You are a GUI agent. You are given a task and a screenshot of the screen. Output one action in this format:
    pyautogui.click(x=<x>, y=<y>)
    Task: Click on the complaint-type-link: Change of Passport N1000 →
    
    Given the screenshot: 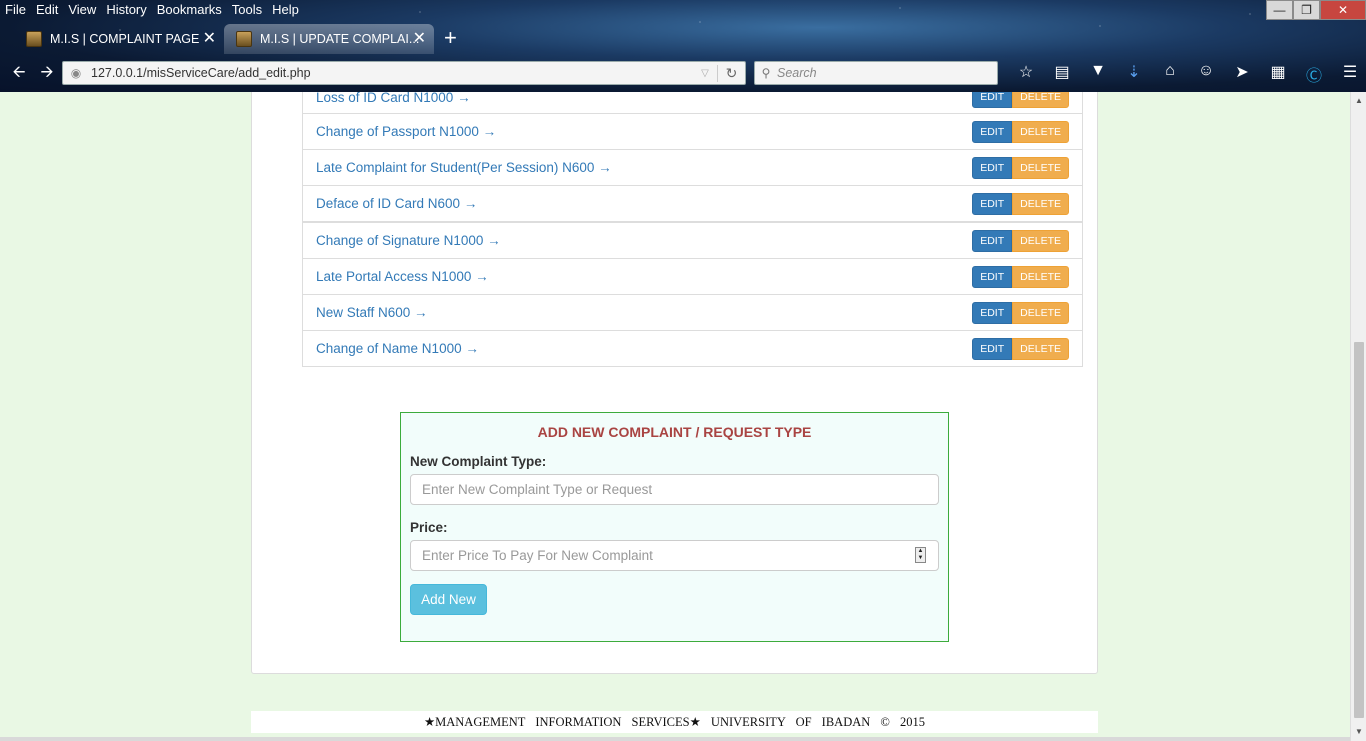 What is the action you would take?
    pyautogui.click(x=644, y=131)
    